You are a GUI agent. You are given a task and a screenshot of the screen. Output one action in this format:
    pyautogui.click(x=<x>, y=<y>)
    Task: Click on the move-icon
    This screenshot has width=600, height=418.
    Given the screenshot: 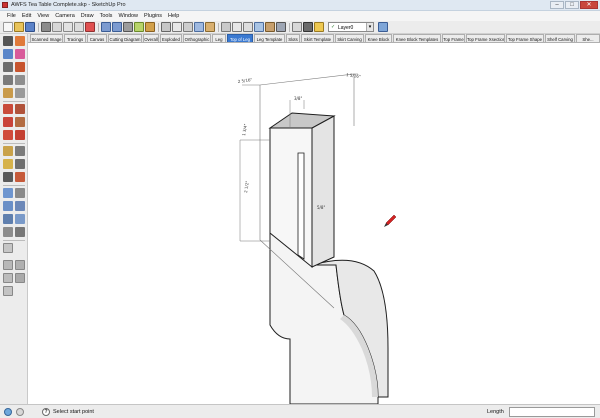 What is the action you would take?
    pyautogui.click(x=8, y=109)
    